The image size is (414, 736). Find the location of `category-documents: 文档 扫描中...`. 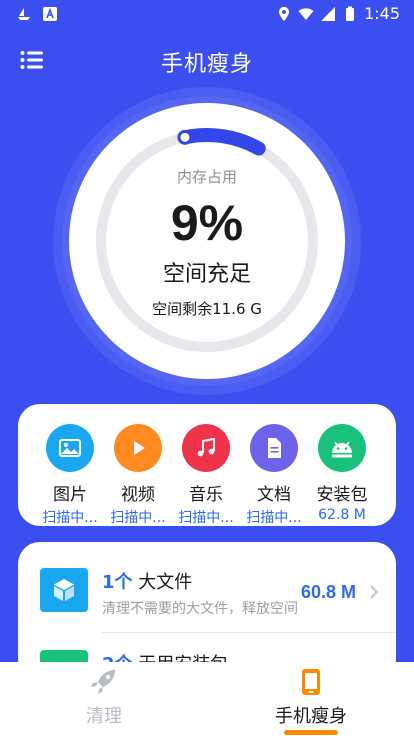

category-documents: 文档 扫描中... is located at coordinates (274, 475).